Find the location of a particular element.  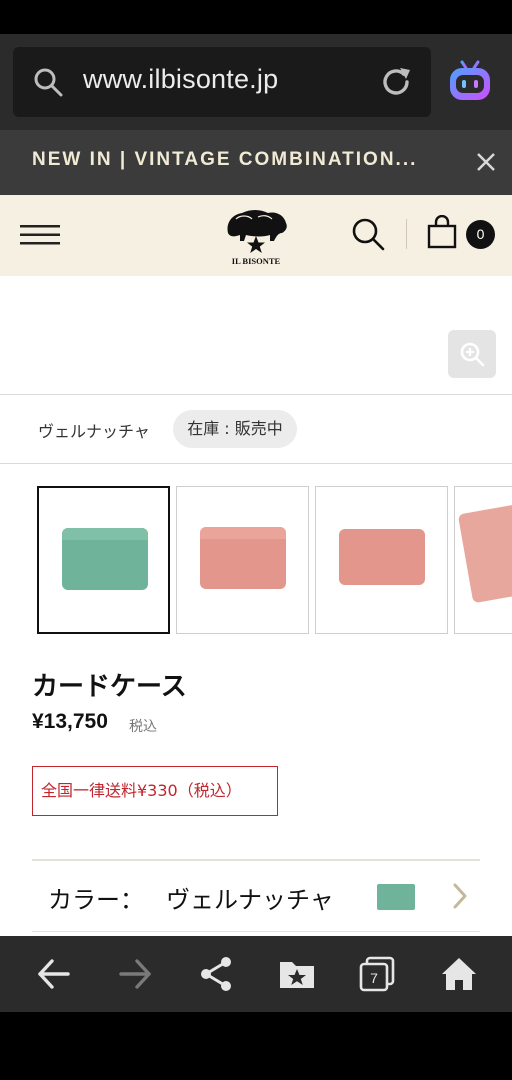

color-value: ヴェルナッチャ is located at coordinates (250, 897).